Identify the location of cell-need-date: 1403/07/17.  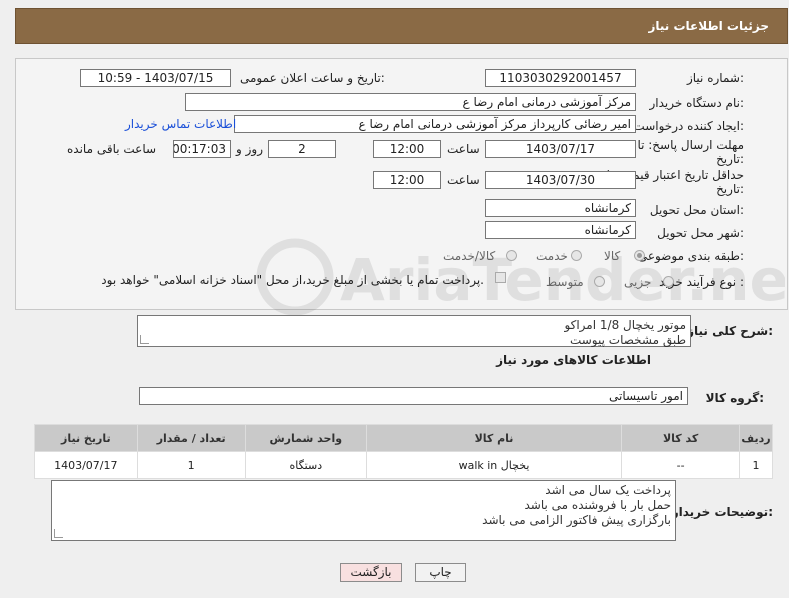
(86, 465).